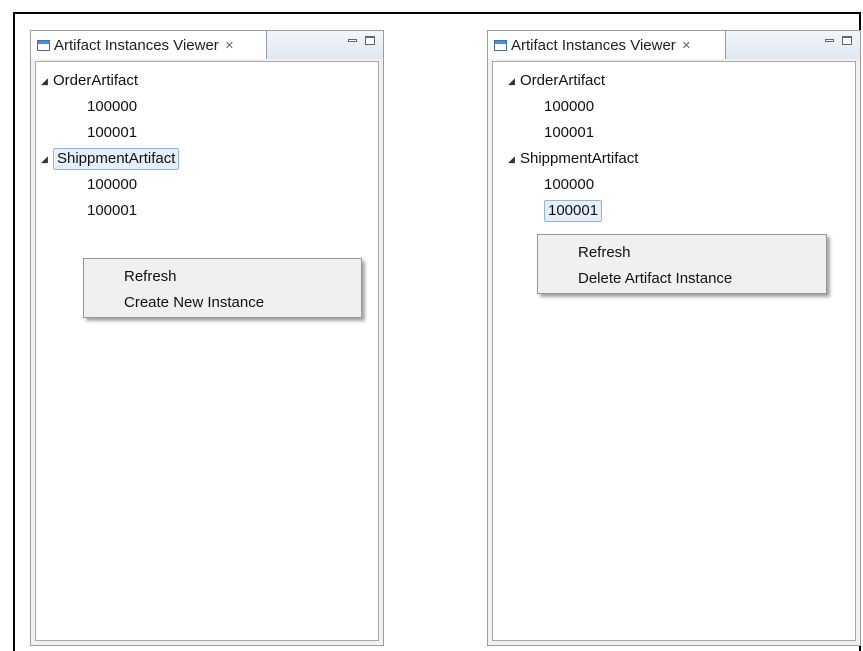  What do you see at coordinates (573, 211) in the screenshot?
I see `tree-leaf-selected: 100001` at bounding box center [573, 211].